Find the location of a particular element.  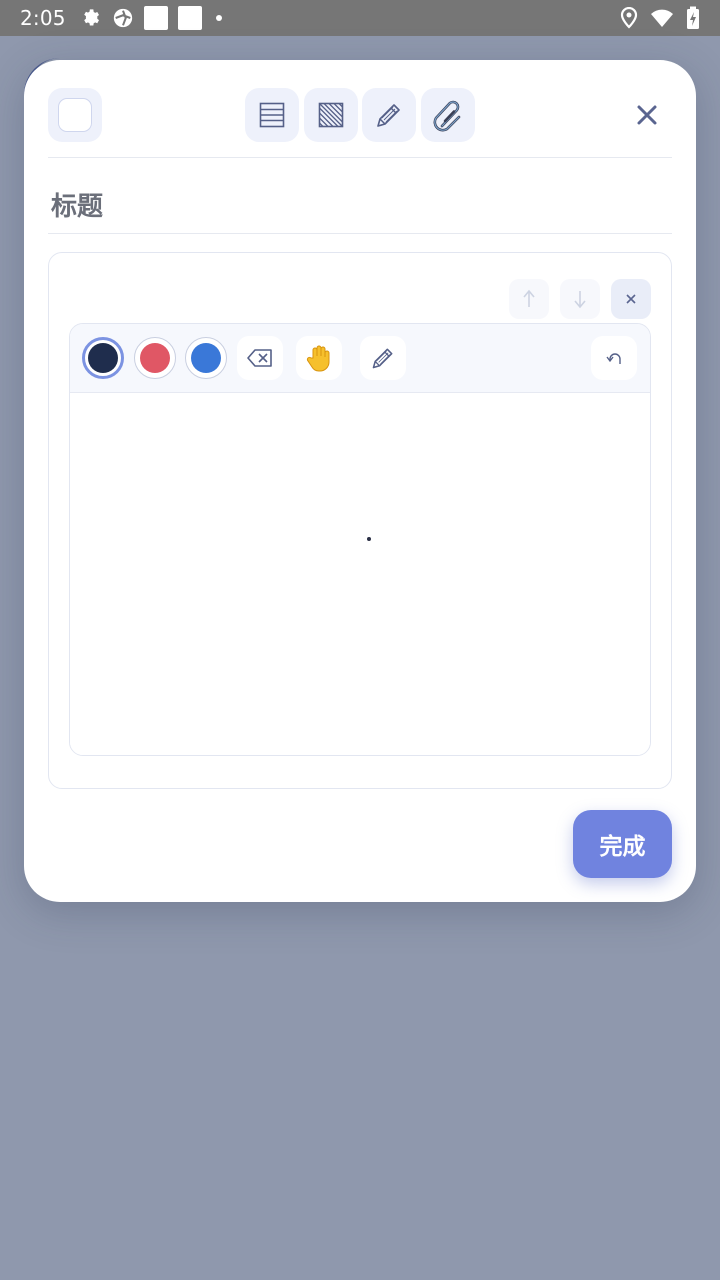

ink-dot is located at coordinates (369, 539).